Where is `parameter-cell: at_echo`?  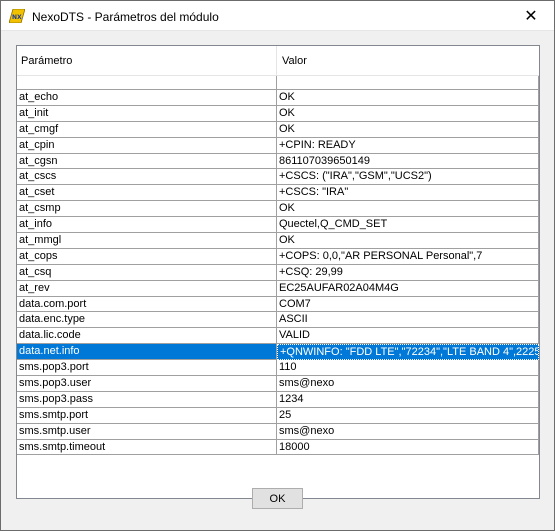
parameter-cell: at_echo is located at coordinates (147, 98).